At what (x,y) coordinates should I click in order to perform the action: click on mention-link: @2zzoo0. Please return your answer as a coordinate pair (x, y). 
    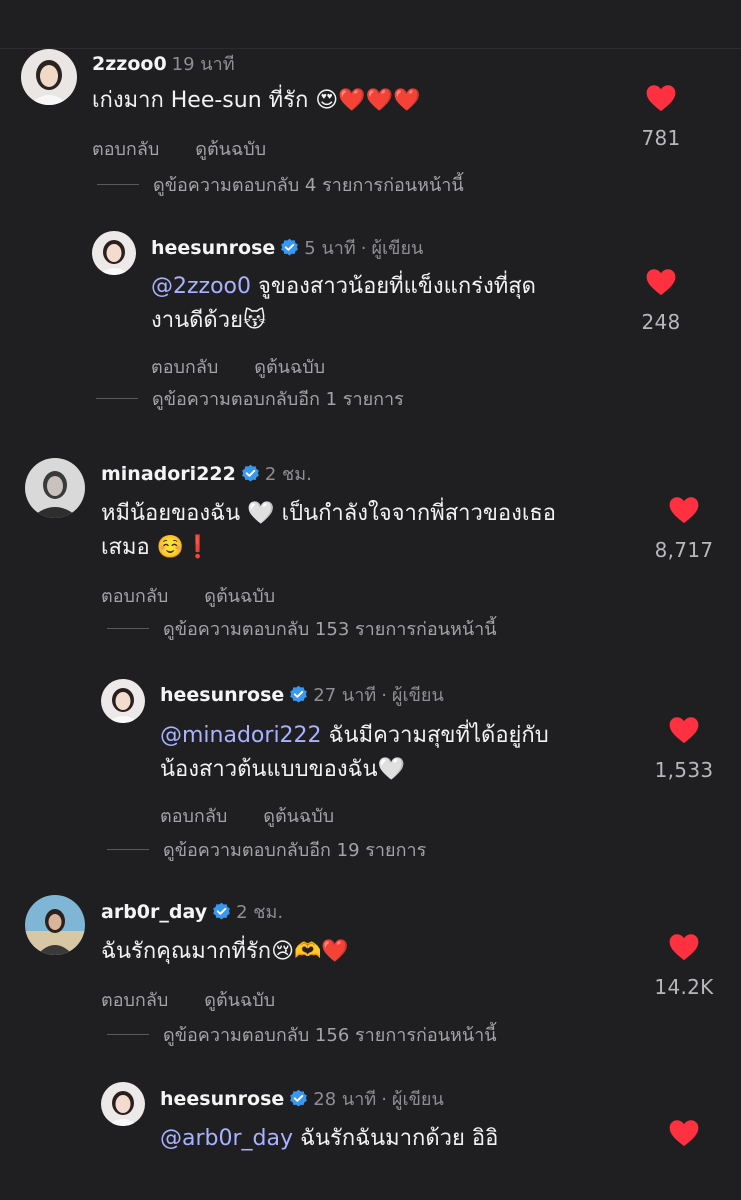
    Looking at the image, I should click on (201, 286).